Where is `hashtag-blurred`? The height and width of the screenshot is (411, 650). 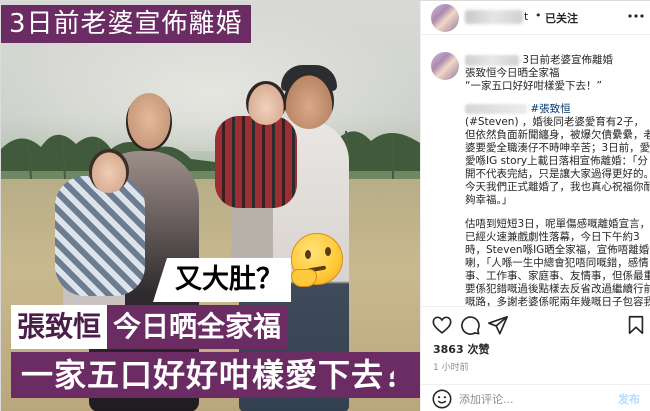 hashtag-blurred is located at coordinates (496, 109).